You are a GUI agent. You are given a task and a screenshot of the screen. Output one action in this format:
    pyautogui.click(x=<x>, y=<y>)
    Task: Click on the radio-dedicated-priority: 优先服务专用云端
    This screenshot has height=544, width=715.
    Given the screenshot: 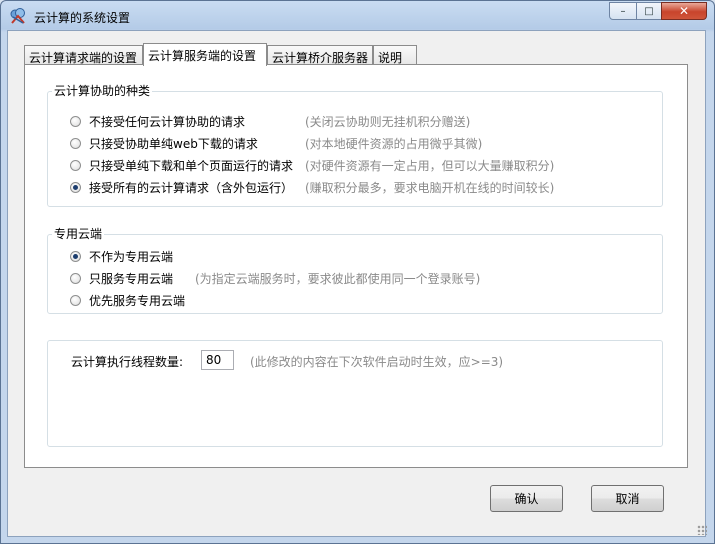 What is the action you would take?
    pyautogui.click(x=127, y=300)
    